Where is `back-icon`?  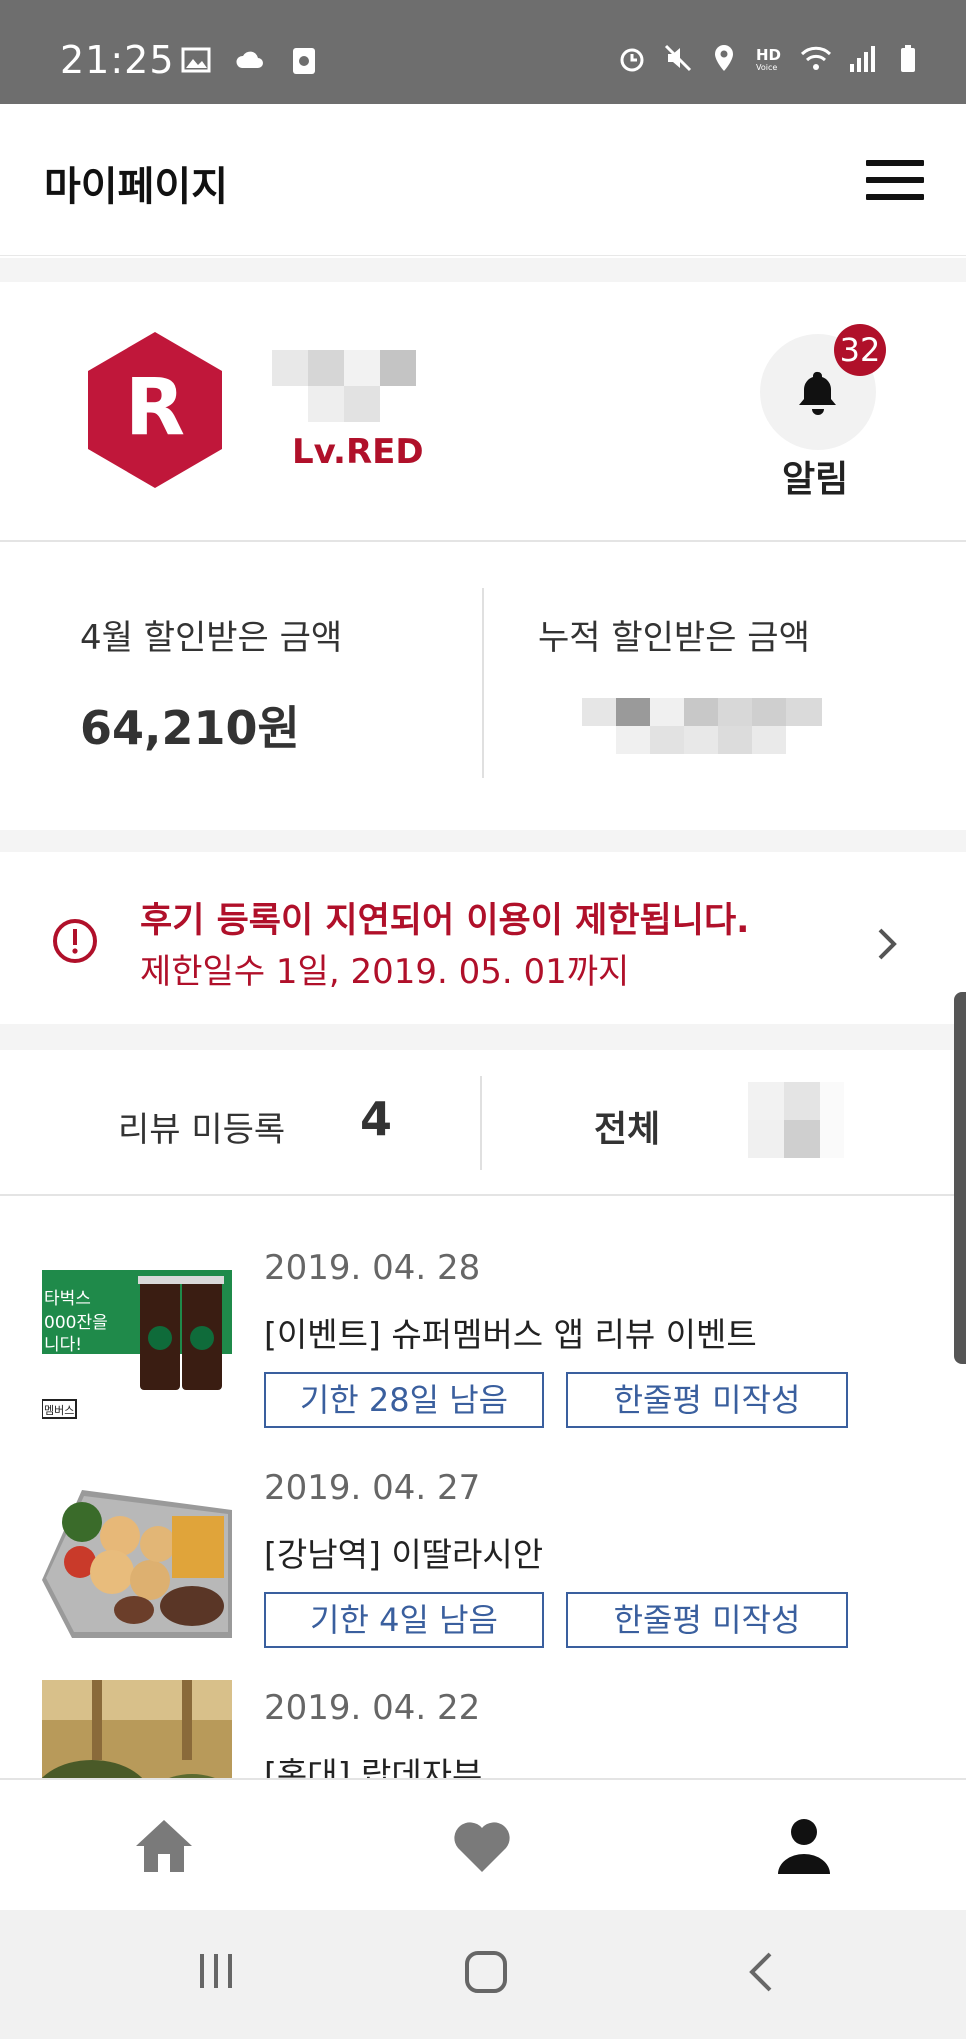 back-icon is located at coordinates (760, 1972).